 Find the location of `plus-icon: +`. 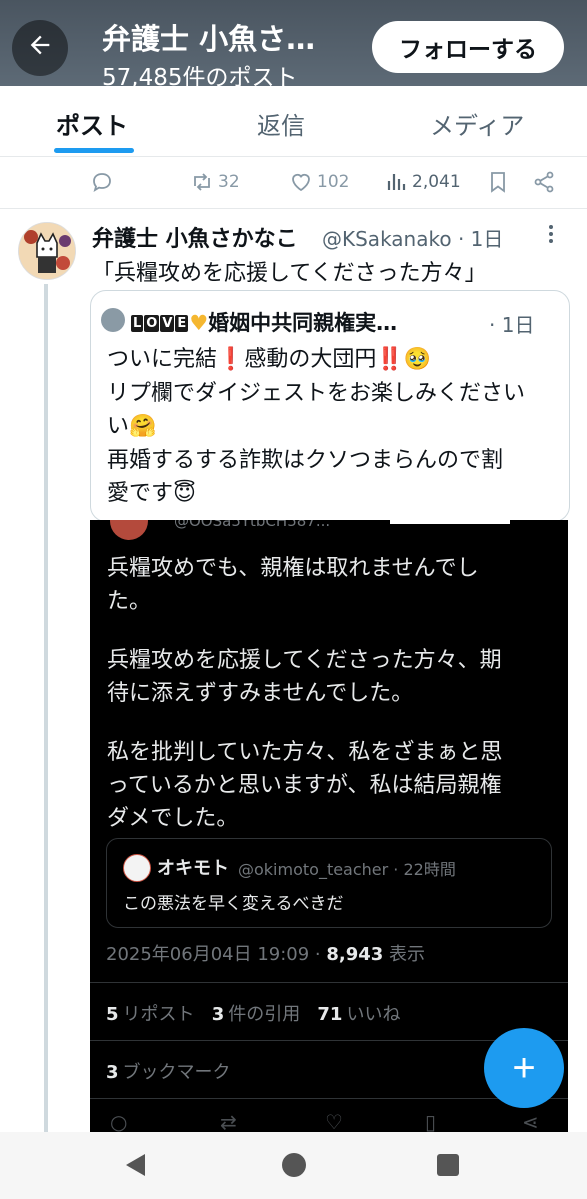

plus-icon: + is located at coordinates (524, 1067).